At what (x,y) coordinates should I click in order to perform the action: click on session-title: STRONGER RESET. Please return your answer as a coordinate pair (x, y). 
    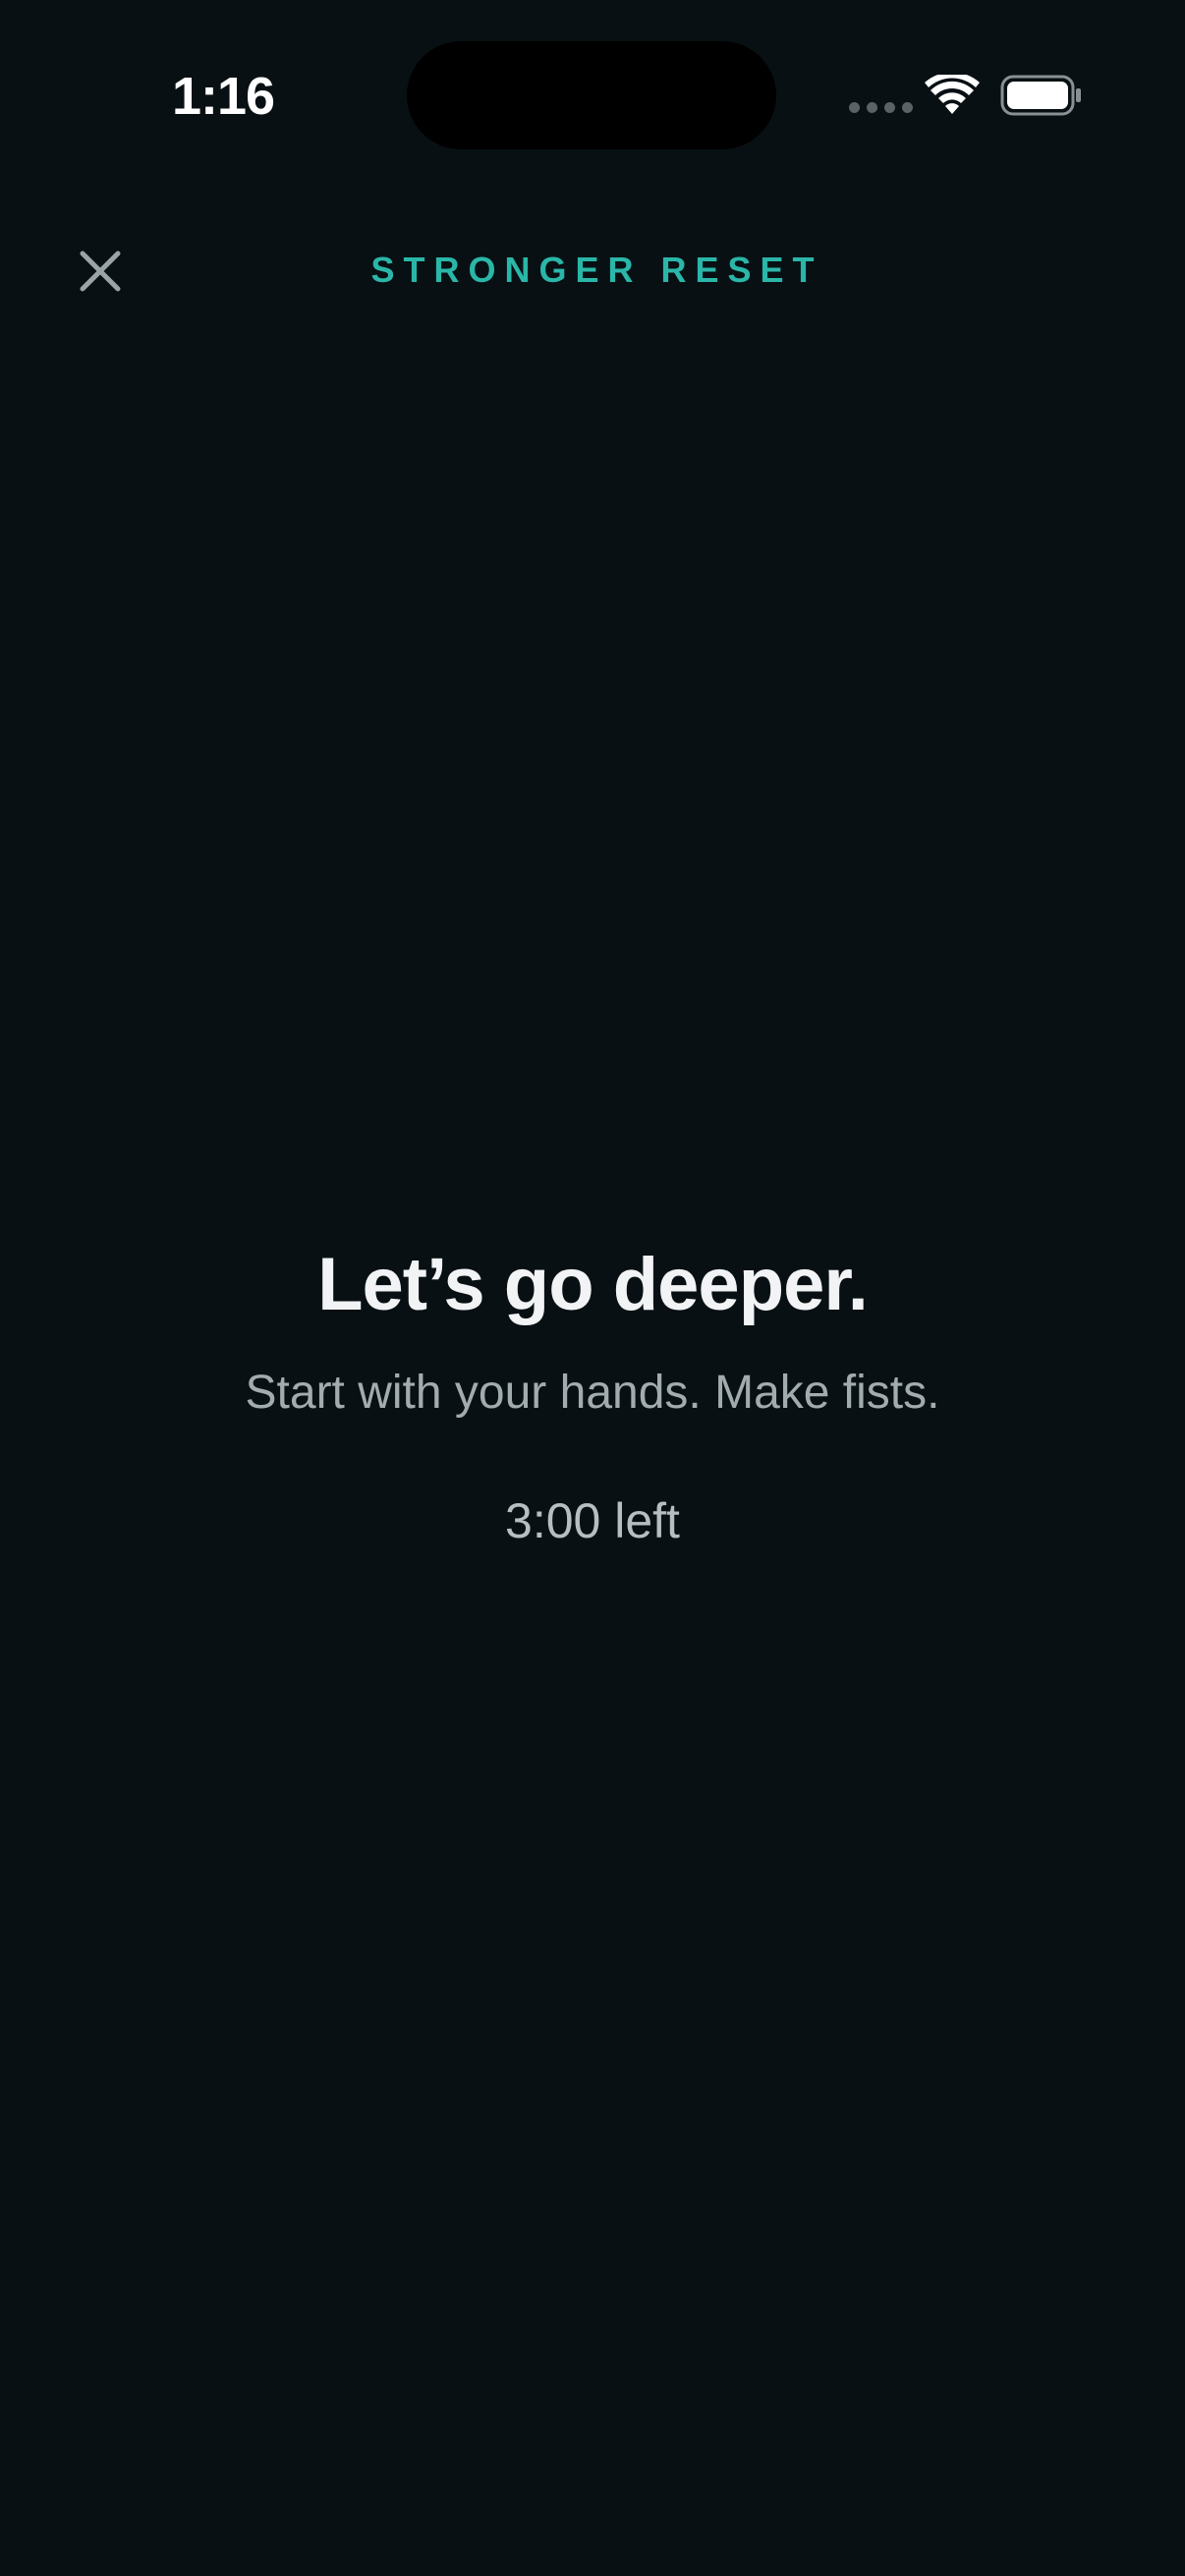
    Looking at the image, I should click on (596, 270).